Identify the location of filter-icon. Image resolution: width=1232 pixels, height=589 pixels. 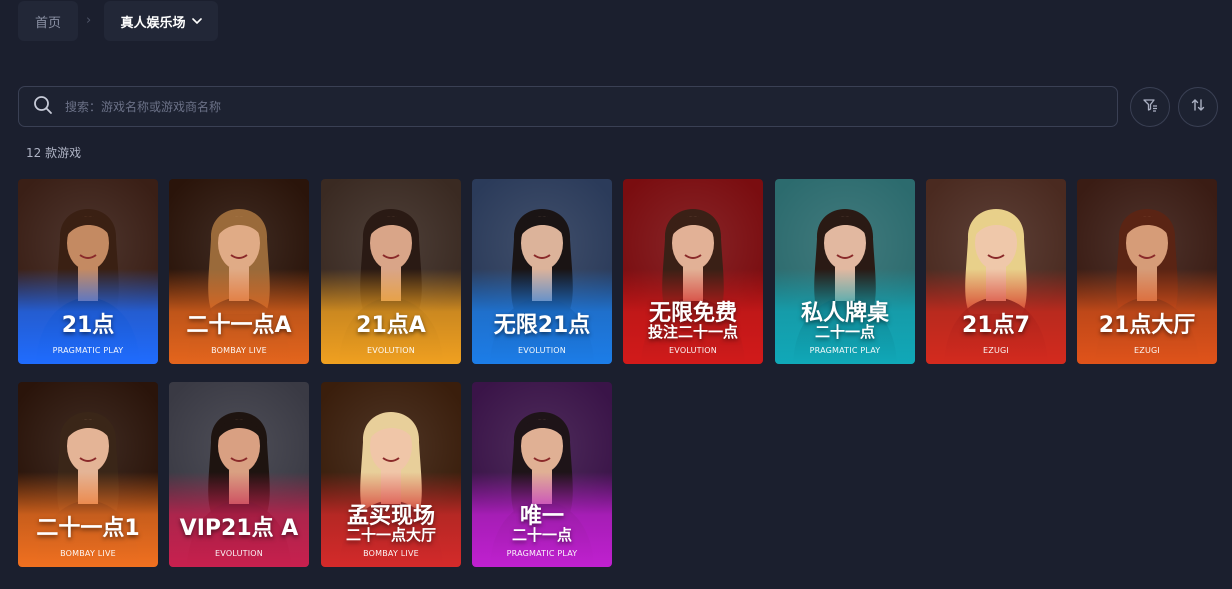
(1150, 107).